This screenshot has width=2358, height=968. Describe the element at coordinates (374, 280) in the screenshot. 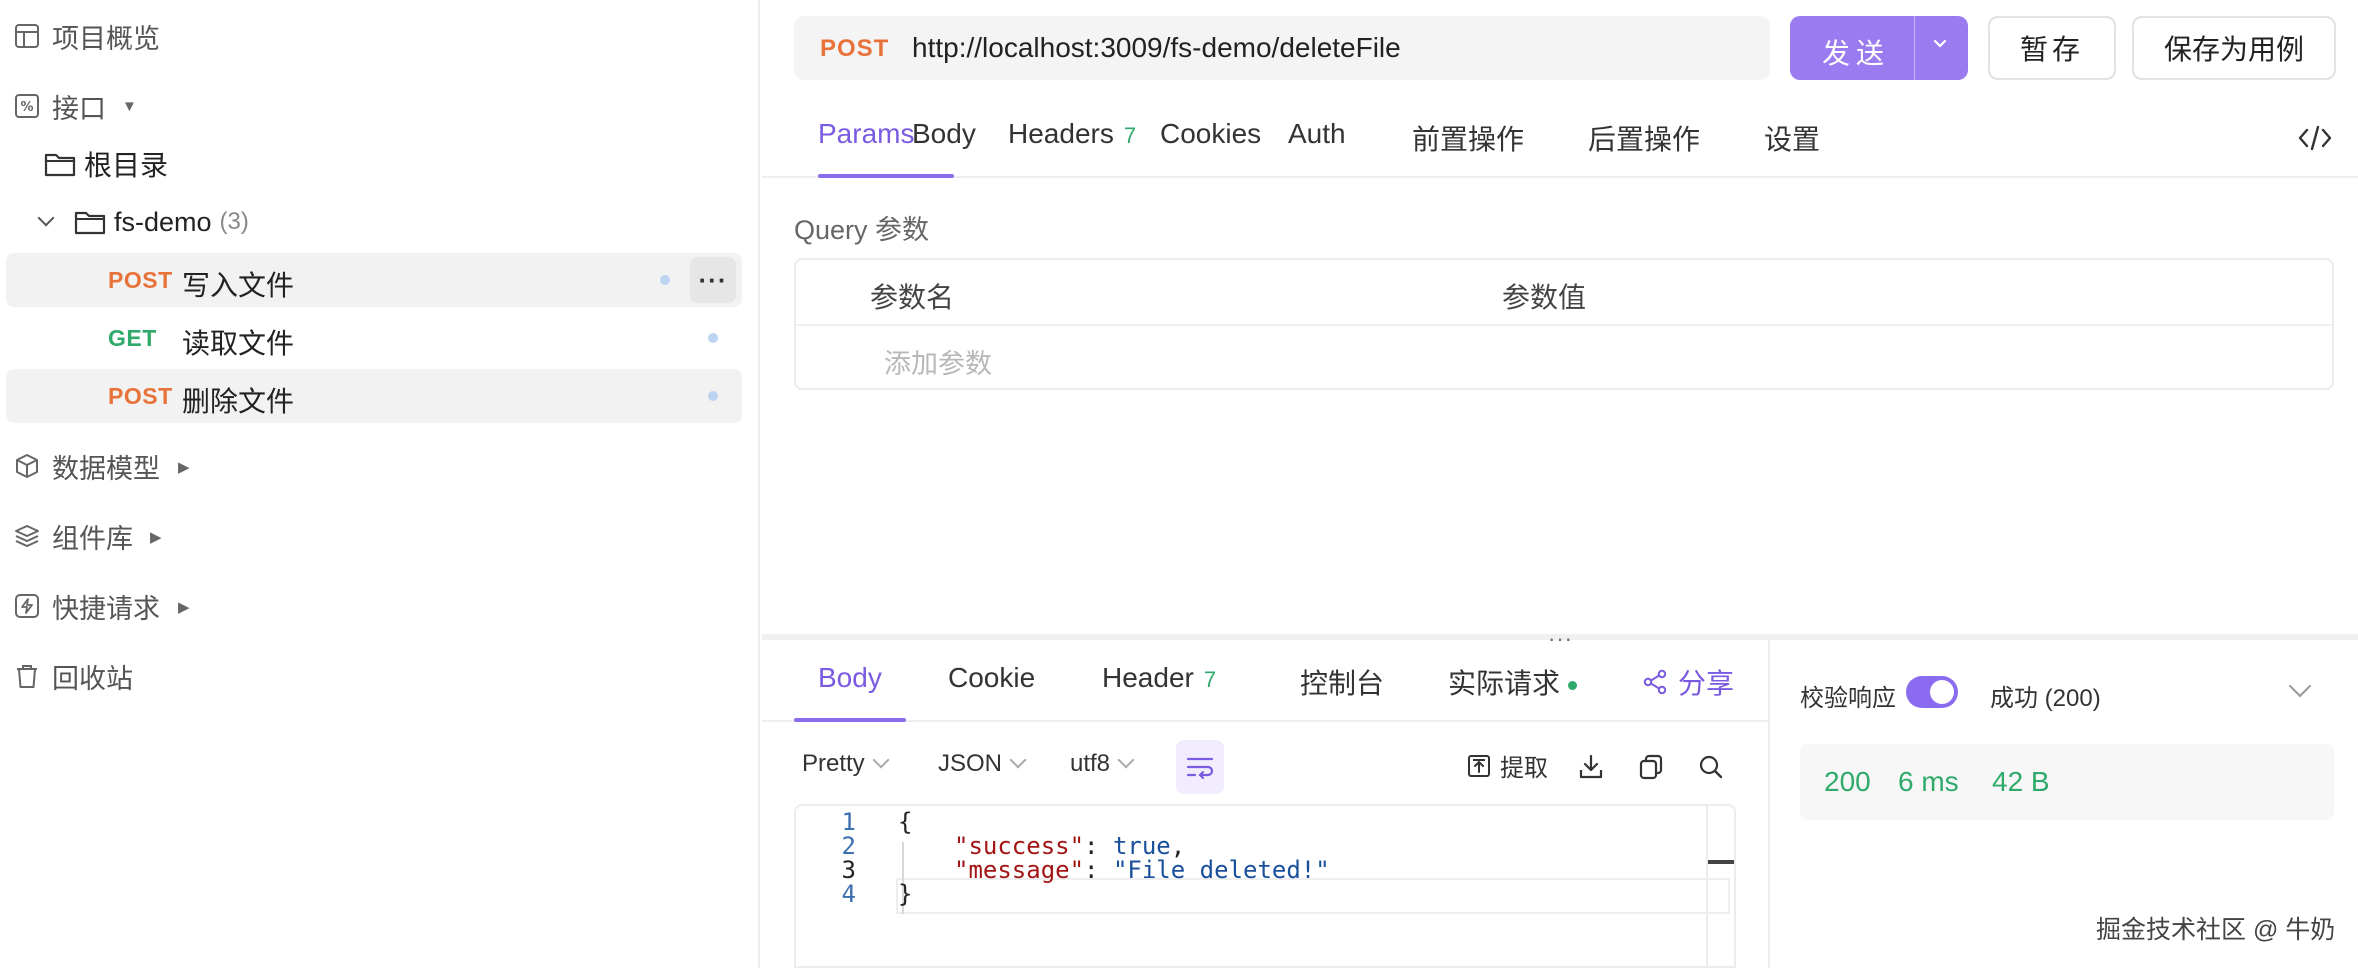

I see `api-item: POST 写入文件 ···` at that location.